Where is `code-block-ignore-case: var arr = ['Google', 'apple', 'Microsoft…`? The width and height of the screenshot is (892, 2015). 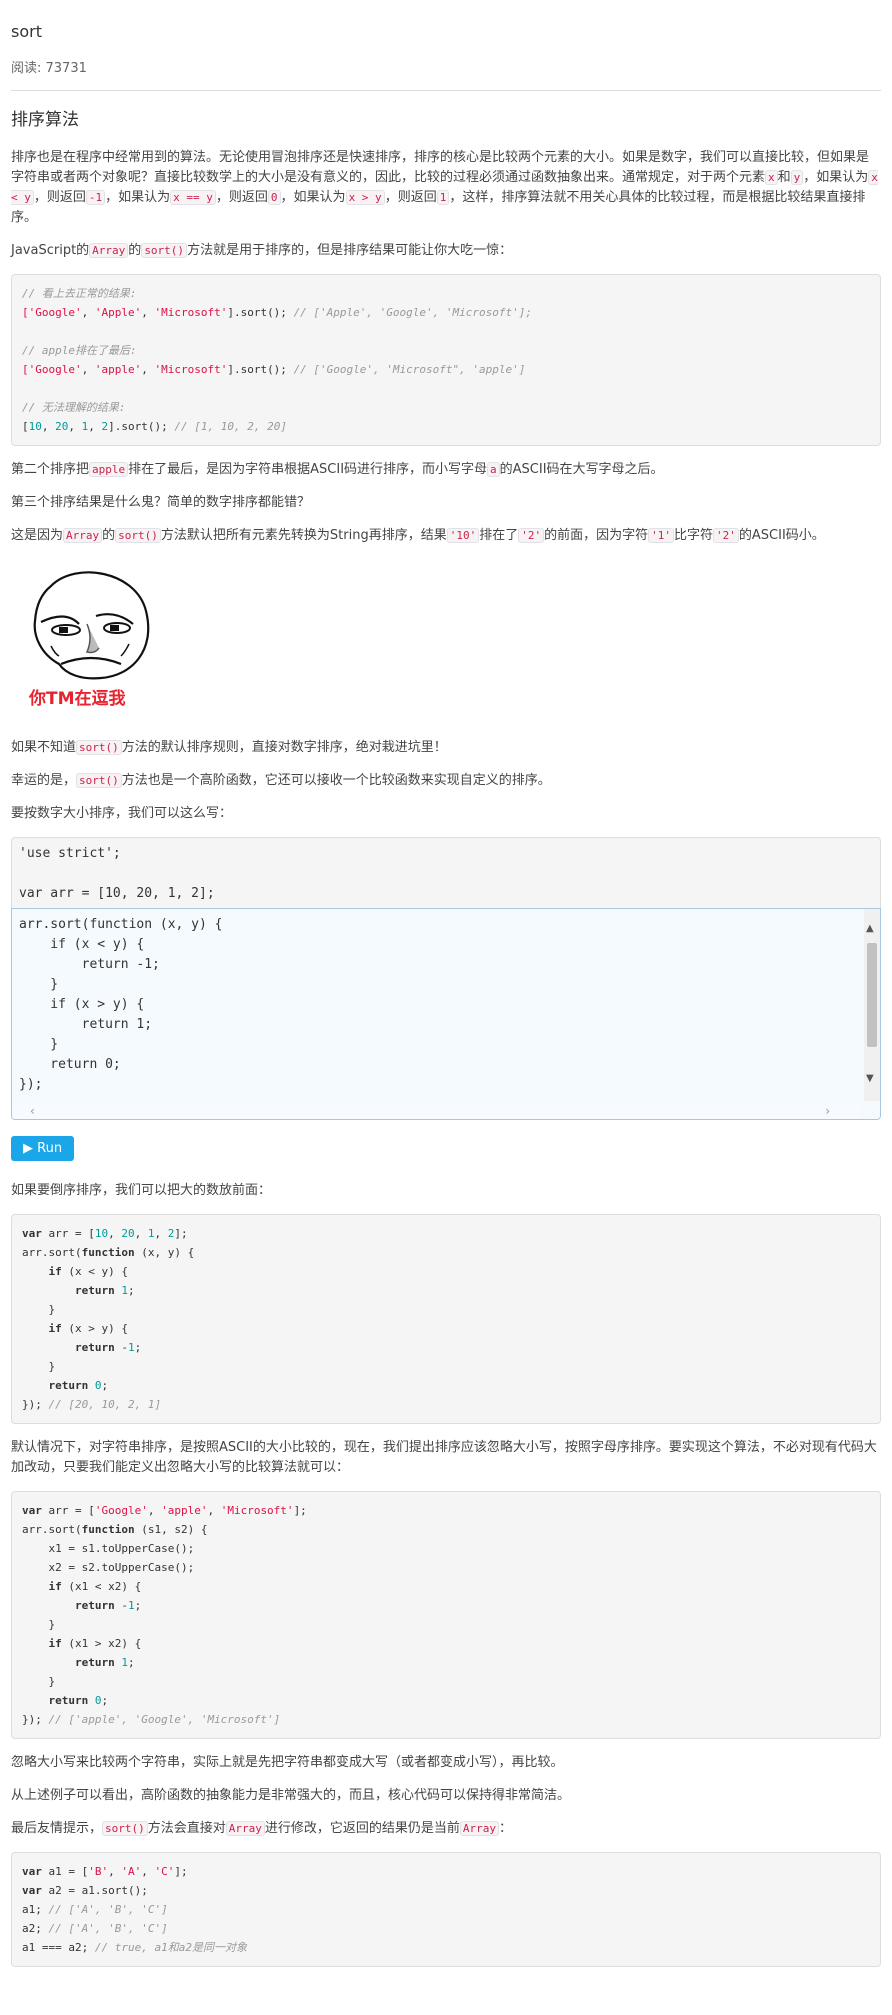
code-block-ignore-case: var arr = ['Google', 'apple', 'Microsoft… is located at coordinates (446, 1615).